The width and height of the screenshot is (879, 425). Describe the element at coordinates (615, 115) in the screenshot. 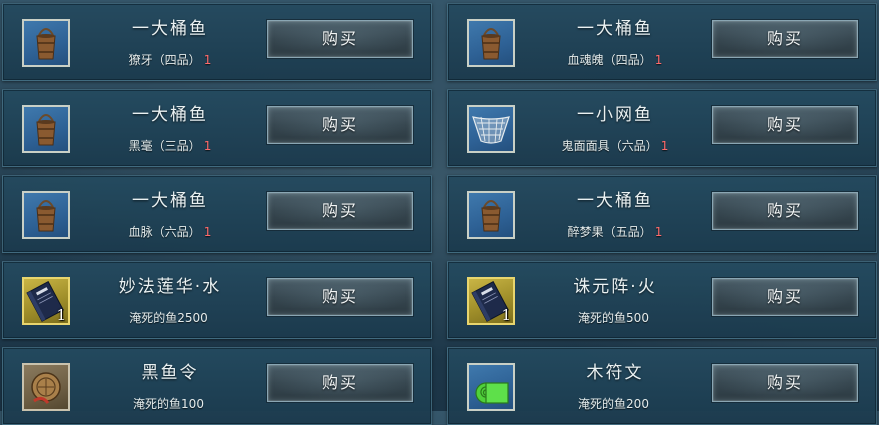

I see `item-name: 一小网鱼` at that location.